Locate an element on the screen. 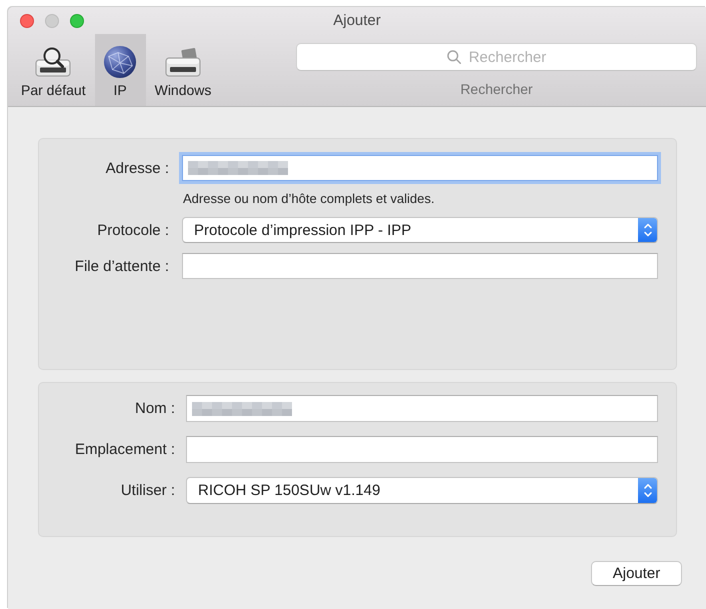 This screenshot has height=609, width=706. search-label: Rechercher is located at coordinates (496, 89).